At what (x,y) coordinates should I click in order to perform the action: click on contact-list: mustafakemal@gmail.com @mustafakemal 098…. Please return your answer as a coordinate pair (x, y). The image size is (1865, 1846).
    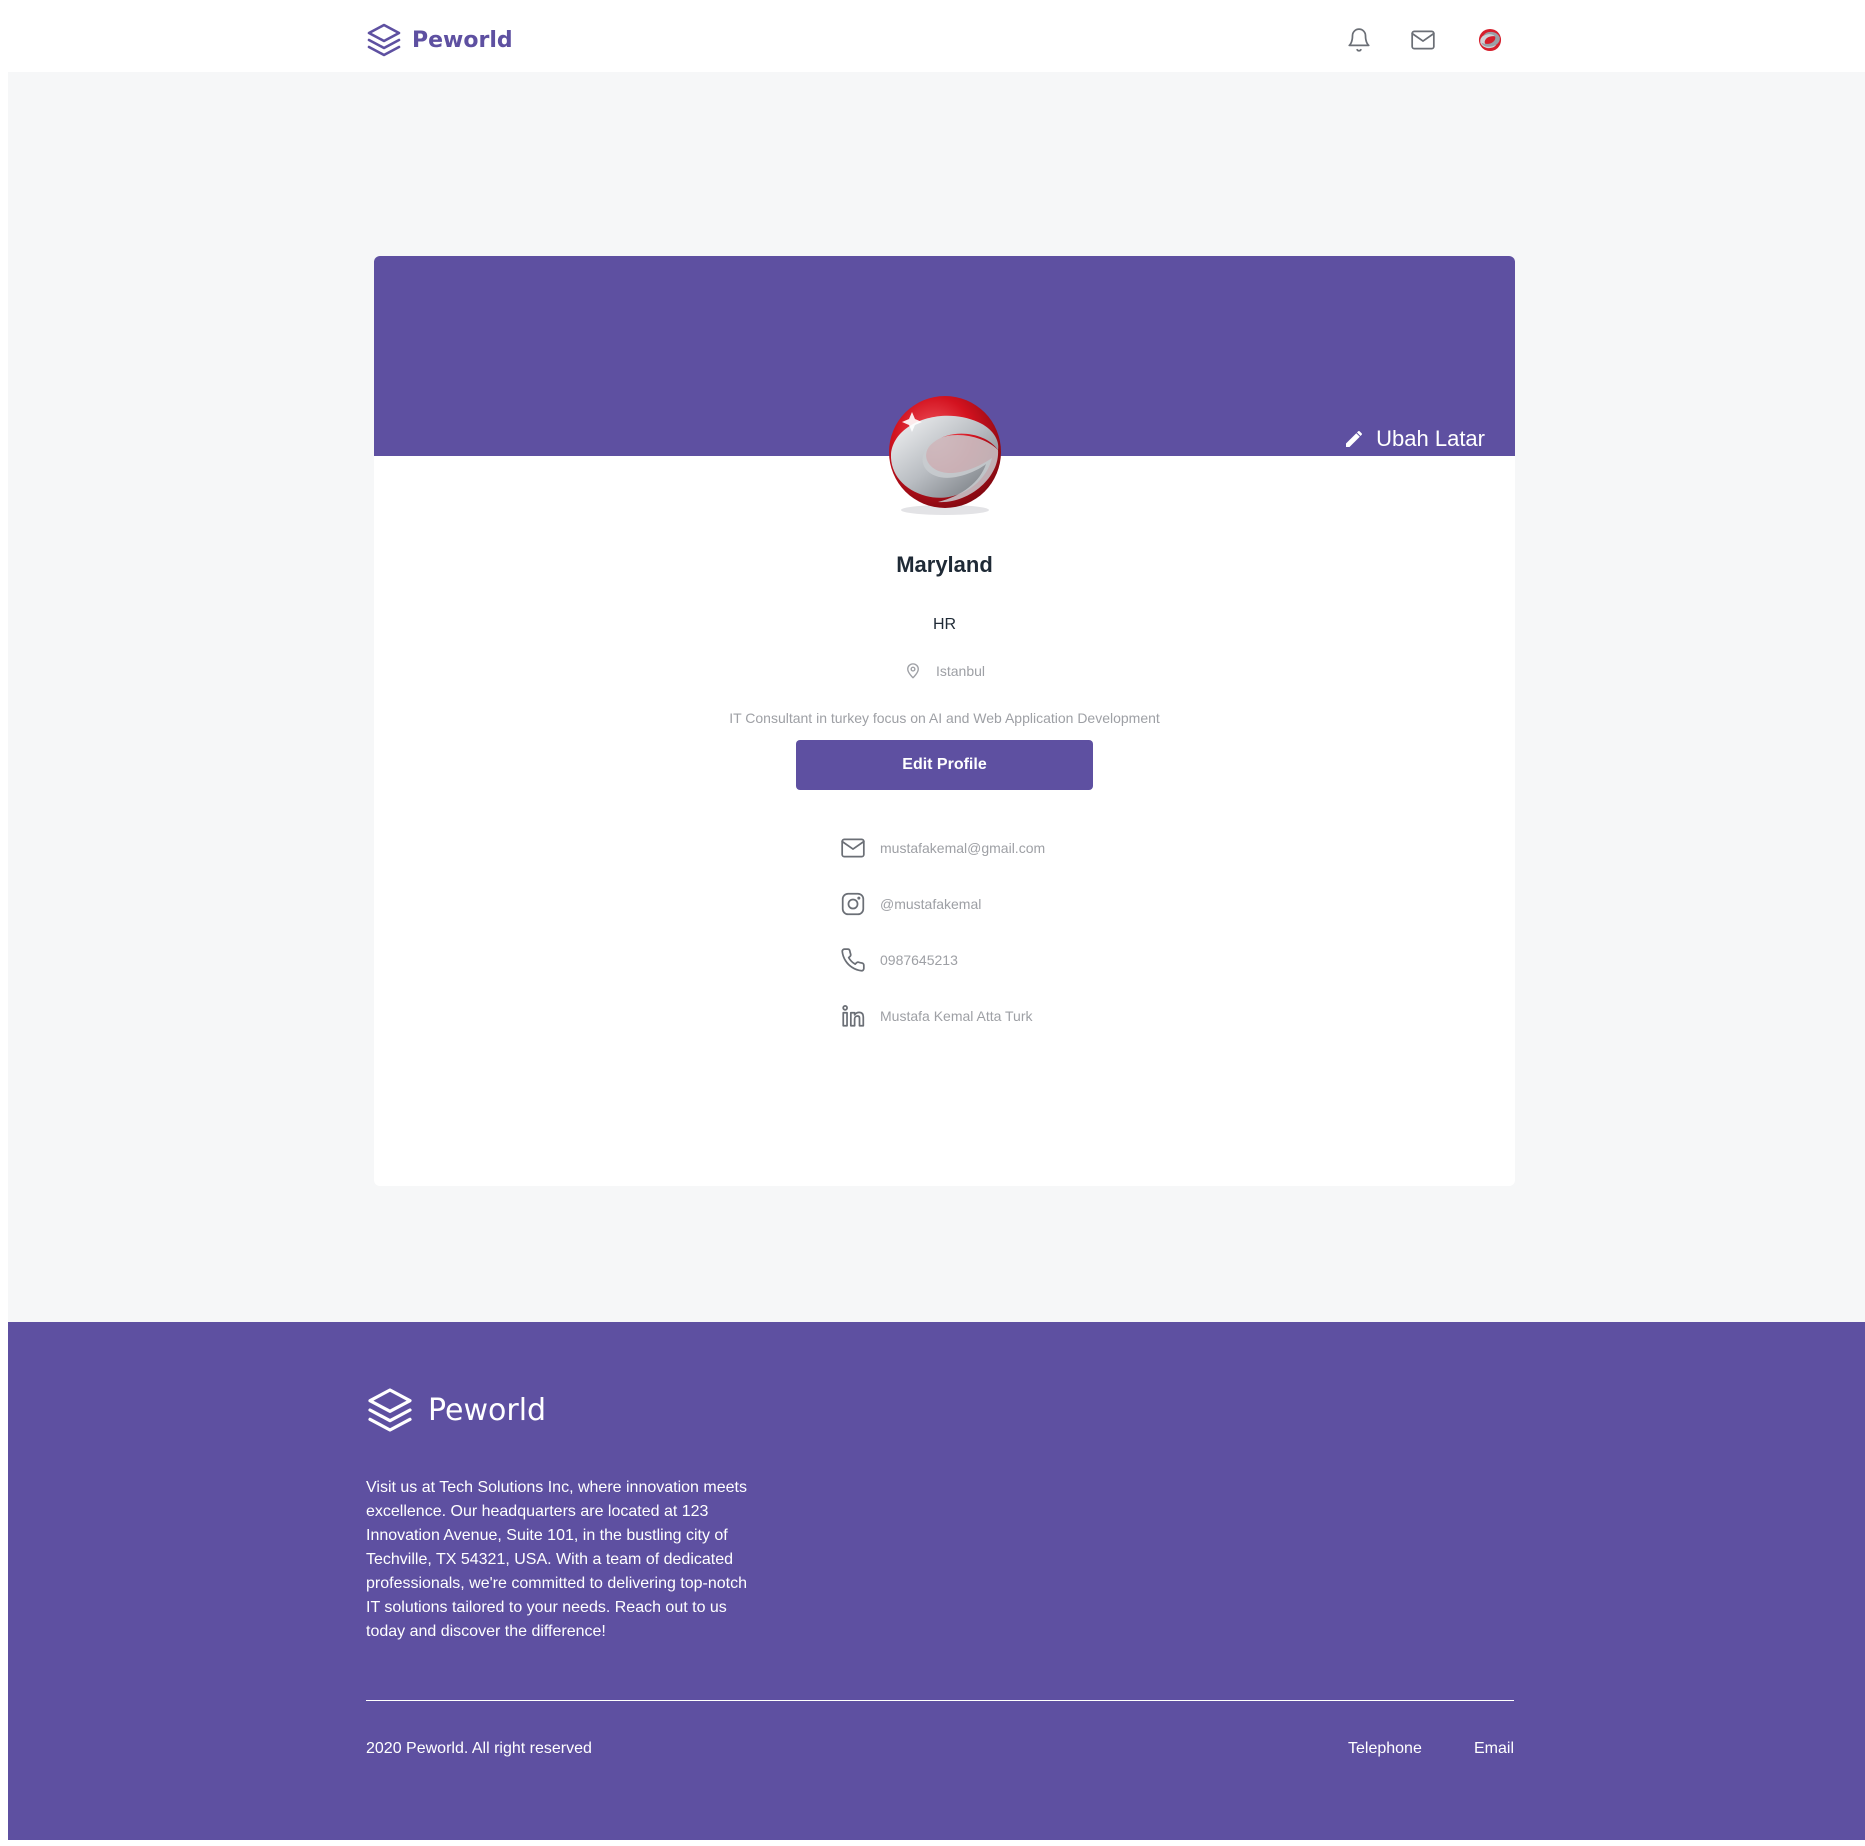
    Looking at the image, I should click on (1040, 946).